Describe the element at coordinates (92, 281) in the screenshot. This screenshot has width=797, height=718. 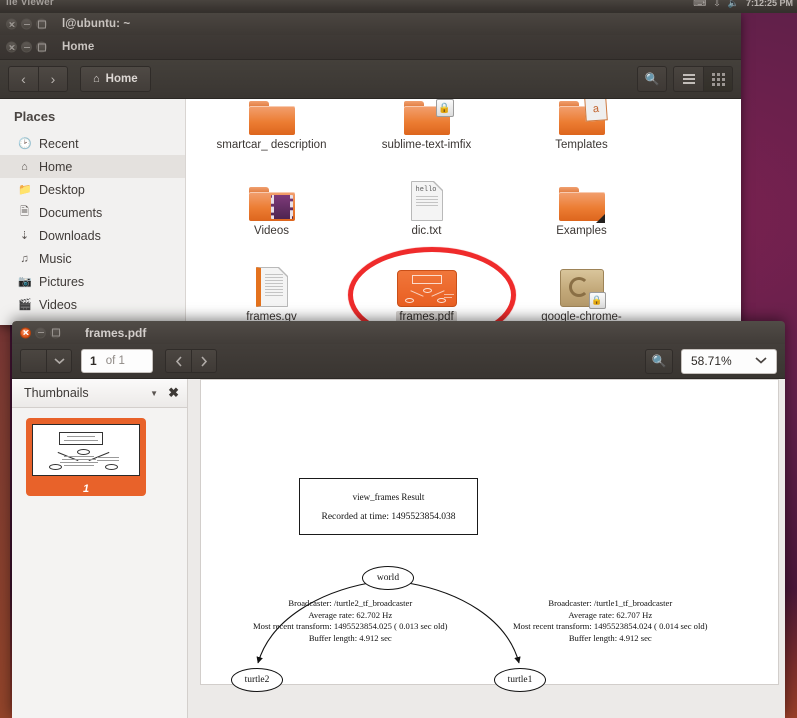
I see `sidebar-item-pictures: 📷 Pictures` at that location.